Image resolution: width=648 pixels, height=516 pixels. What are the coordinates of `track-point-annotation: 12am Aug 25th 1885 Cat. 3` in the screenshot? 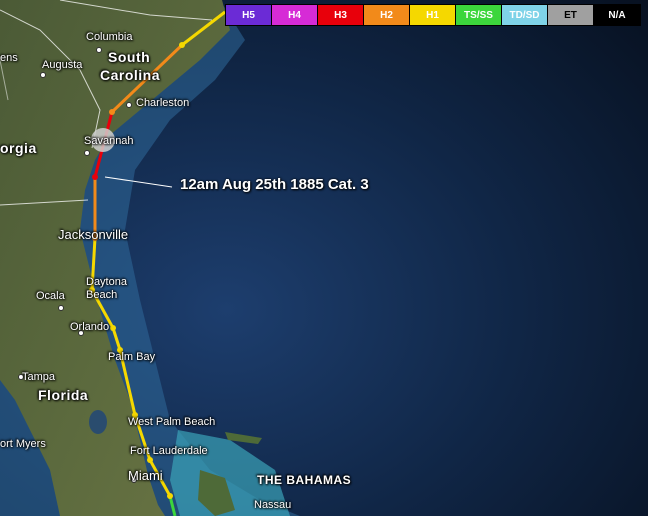 It's located at (274, 184).